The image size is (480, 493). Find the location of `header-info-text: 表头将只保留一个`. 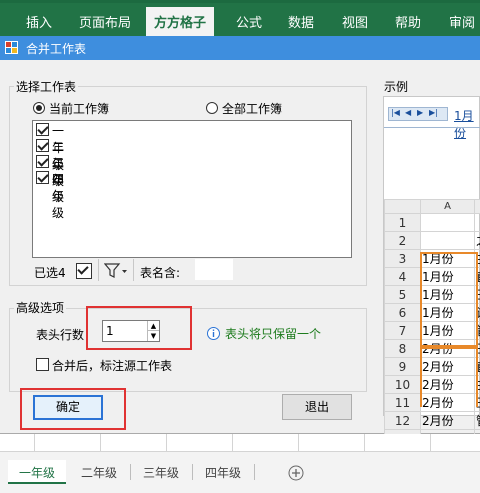

header-info-text: 表头将只保留一个 is located at coordinates (273, 334).